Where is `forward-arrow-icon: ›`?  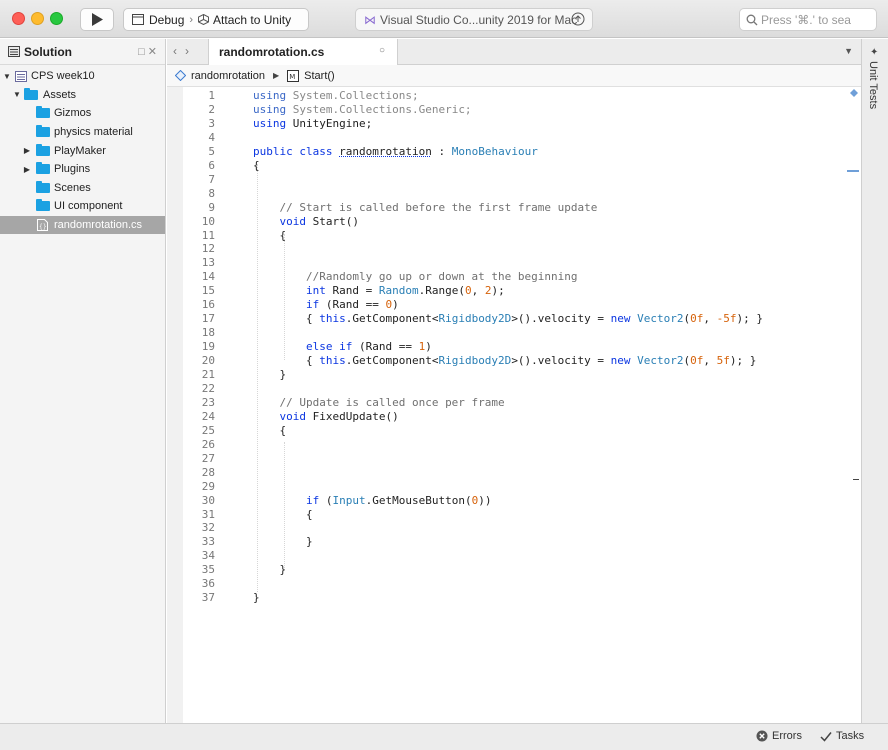 forward-arrow-icon: › is located at coordinates (191, 51).